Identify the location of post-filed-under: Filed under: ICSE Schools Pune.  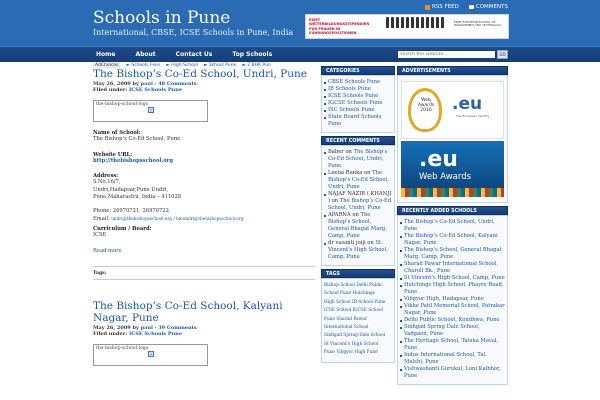
(138, 90).